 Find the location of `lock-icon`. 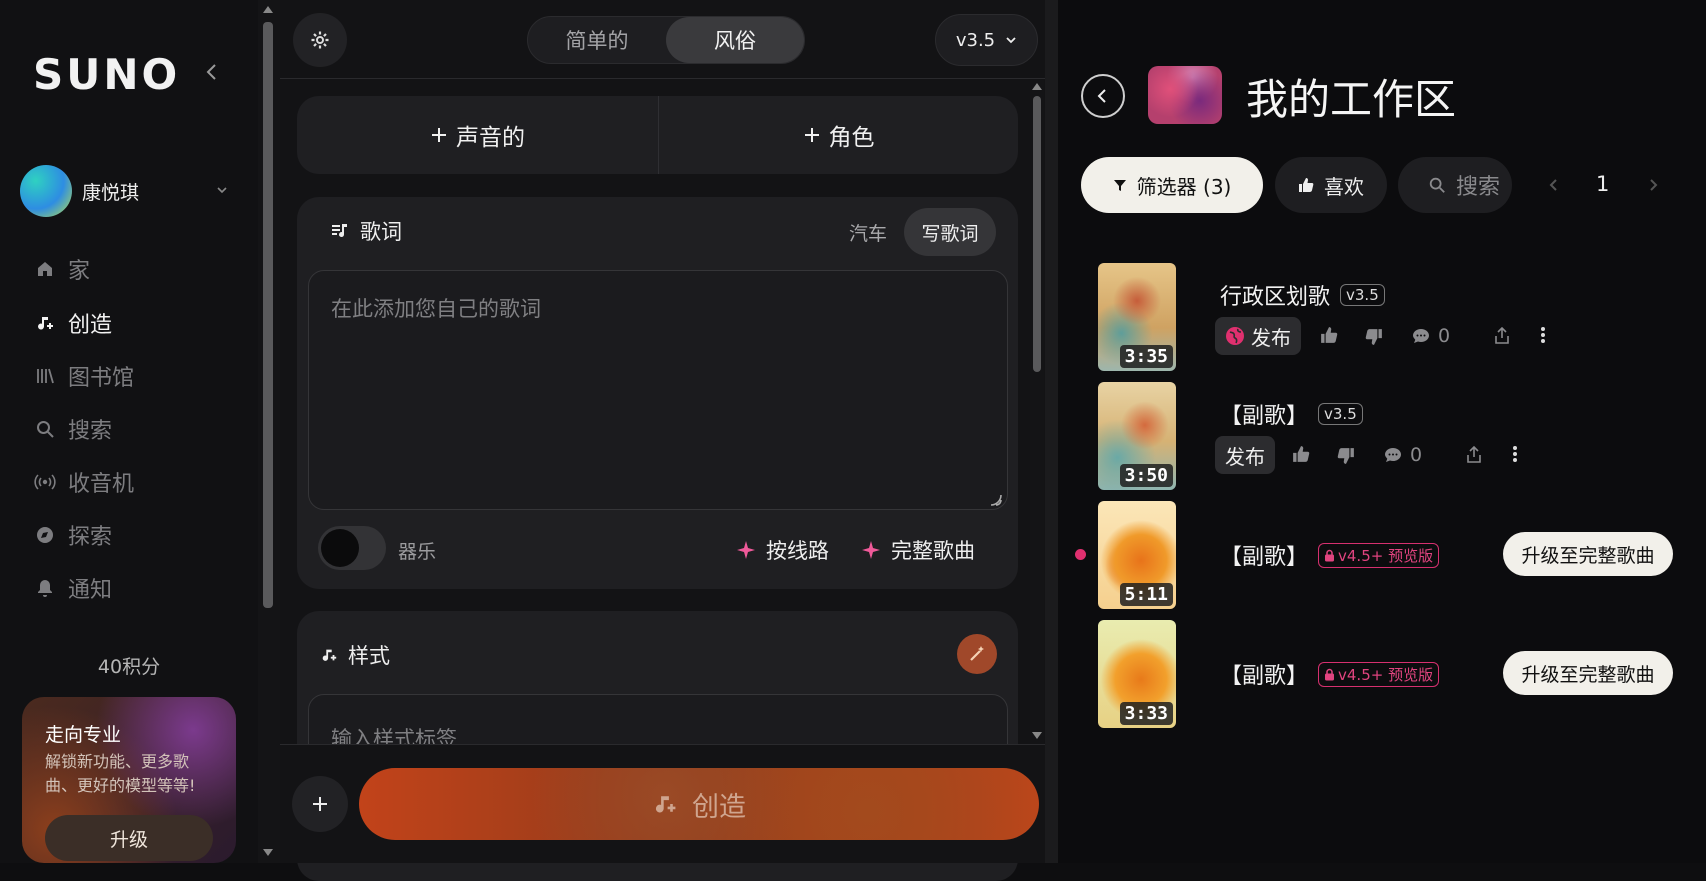

lock-icon is located at coordinates (1329, 674).